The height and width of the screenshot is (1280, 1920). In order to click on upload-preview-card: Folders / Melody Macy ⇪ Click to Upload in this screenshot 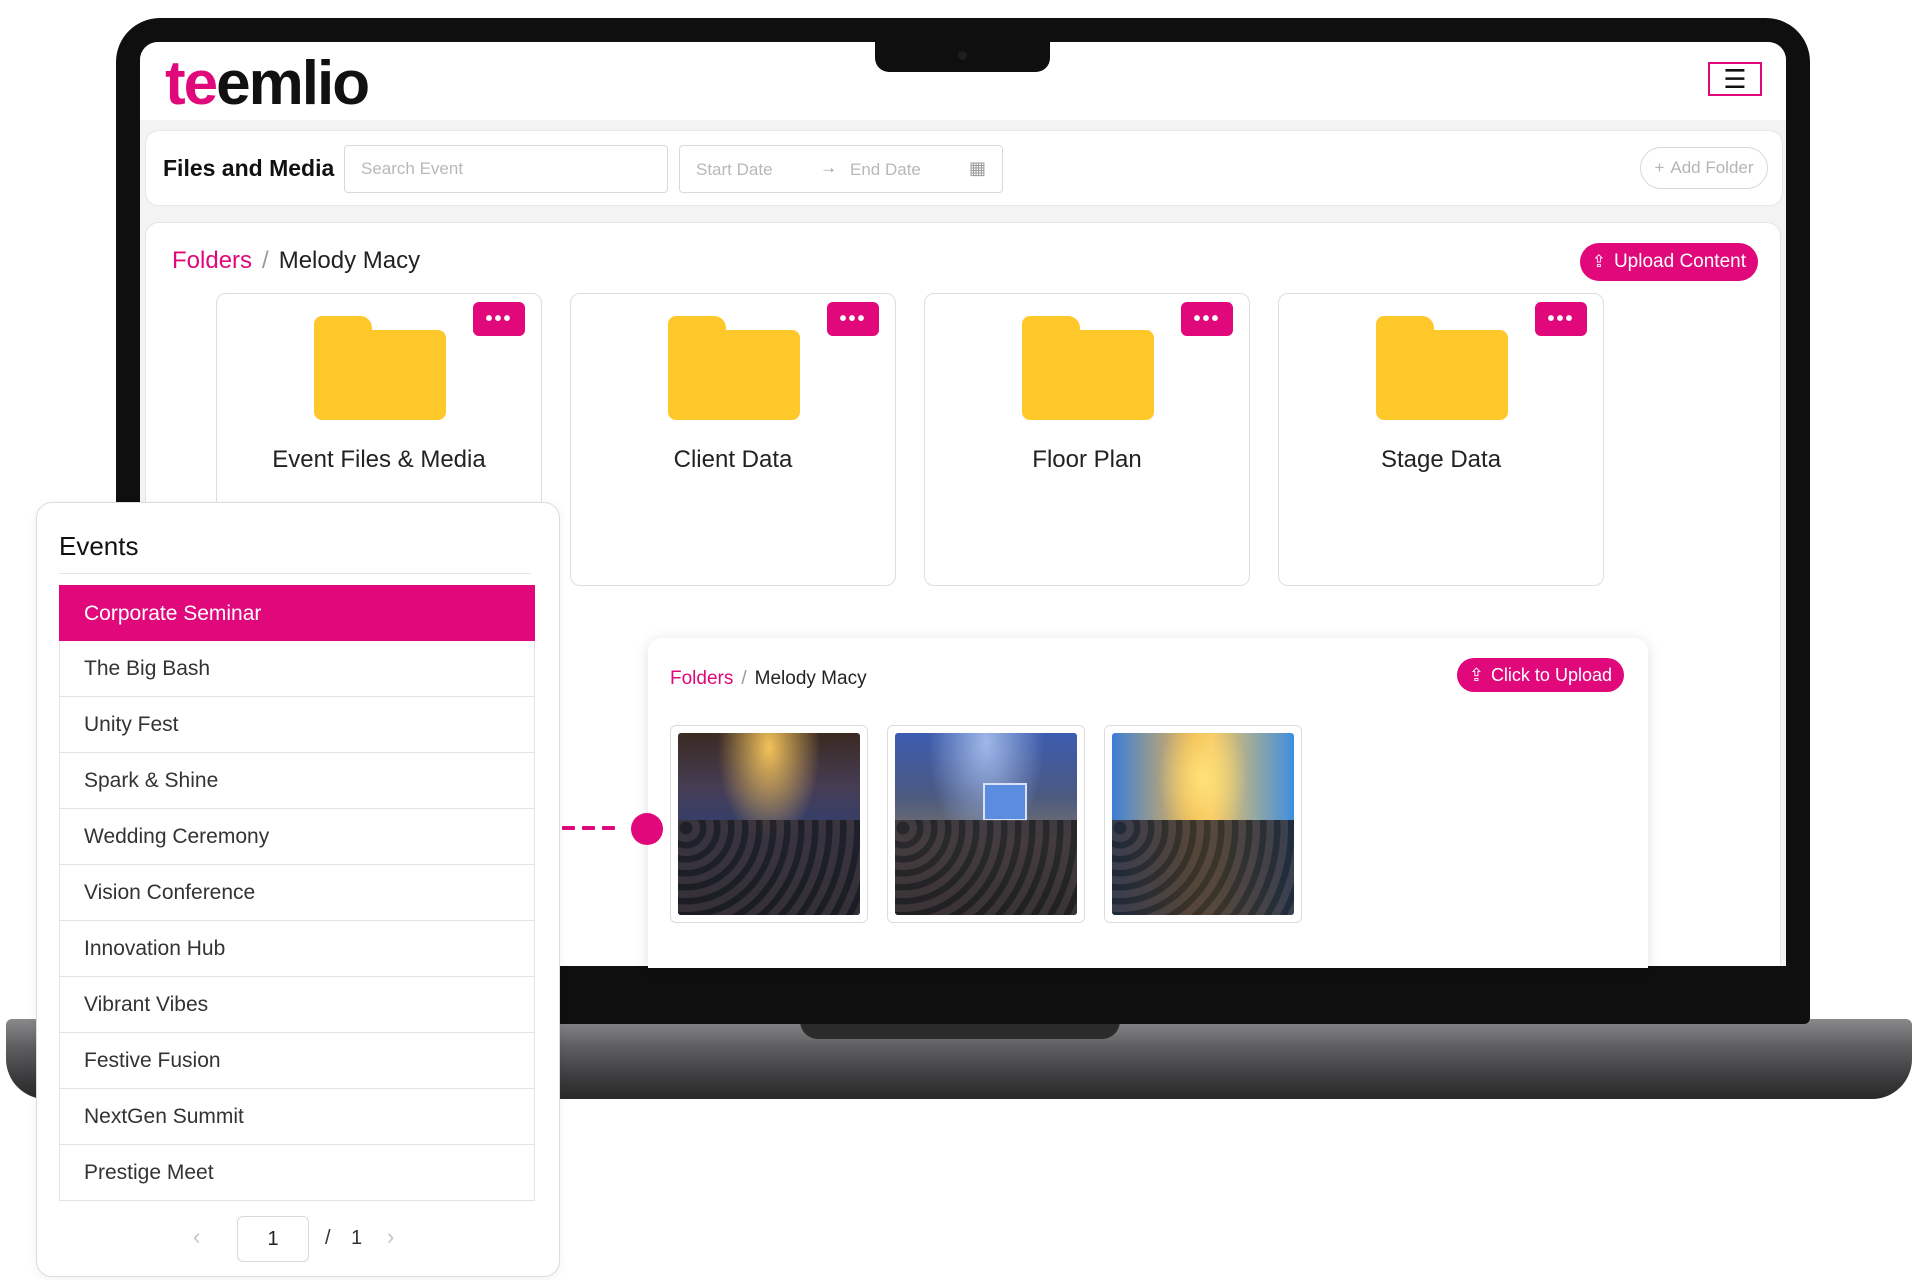, I will do `click(1148, 803)`.